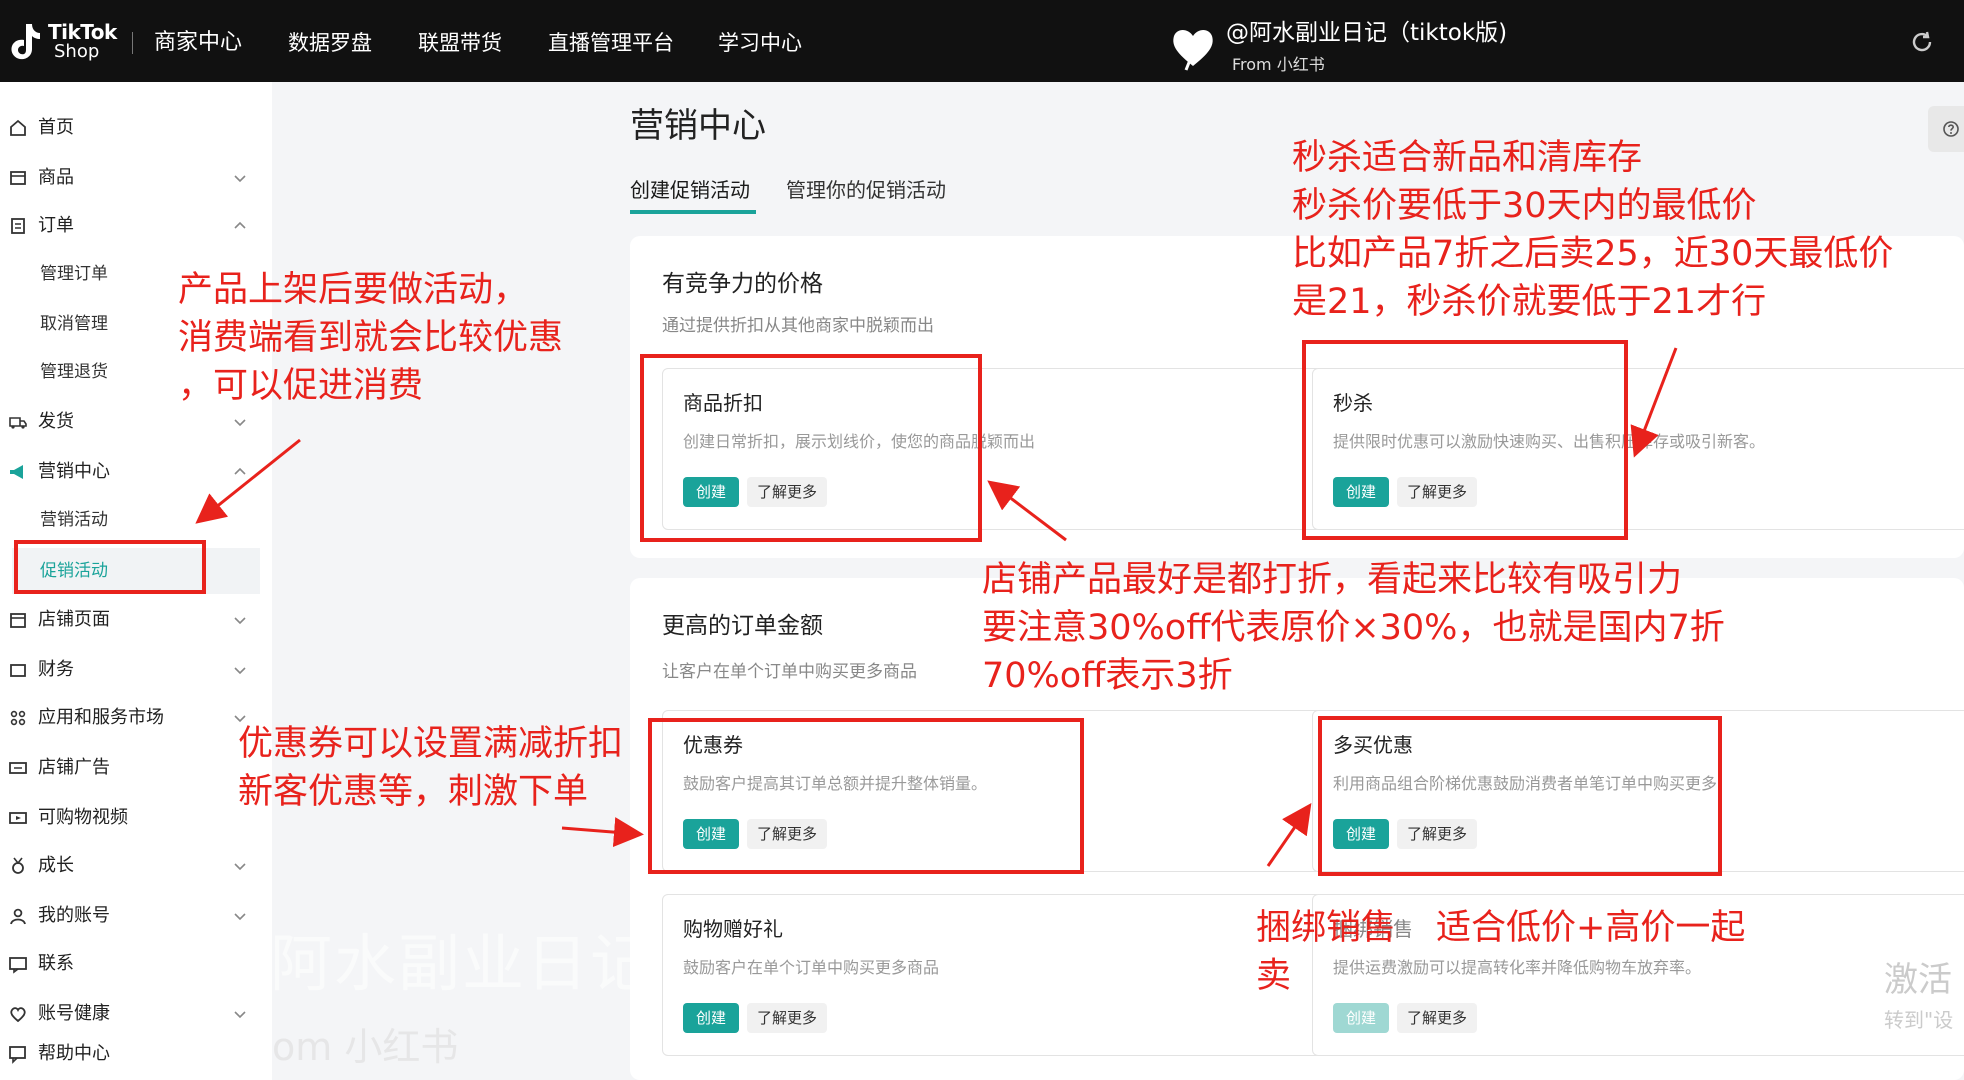 This screenshot has height=1080, width=1964. Describe the element at coordinates (136, 916) in the screenshot. I see `sidebar-item-my-account: 我的账号` at that location.